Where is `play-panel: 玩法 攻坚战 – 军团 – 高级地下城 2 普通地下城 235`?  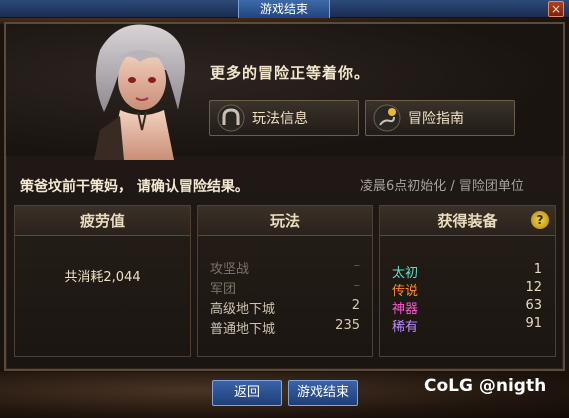 play-panel: 玩法 攻坚战 – 军团 – 高级地下城 2 普通地下城 235 is located at coordinates (285, 281).